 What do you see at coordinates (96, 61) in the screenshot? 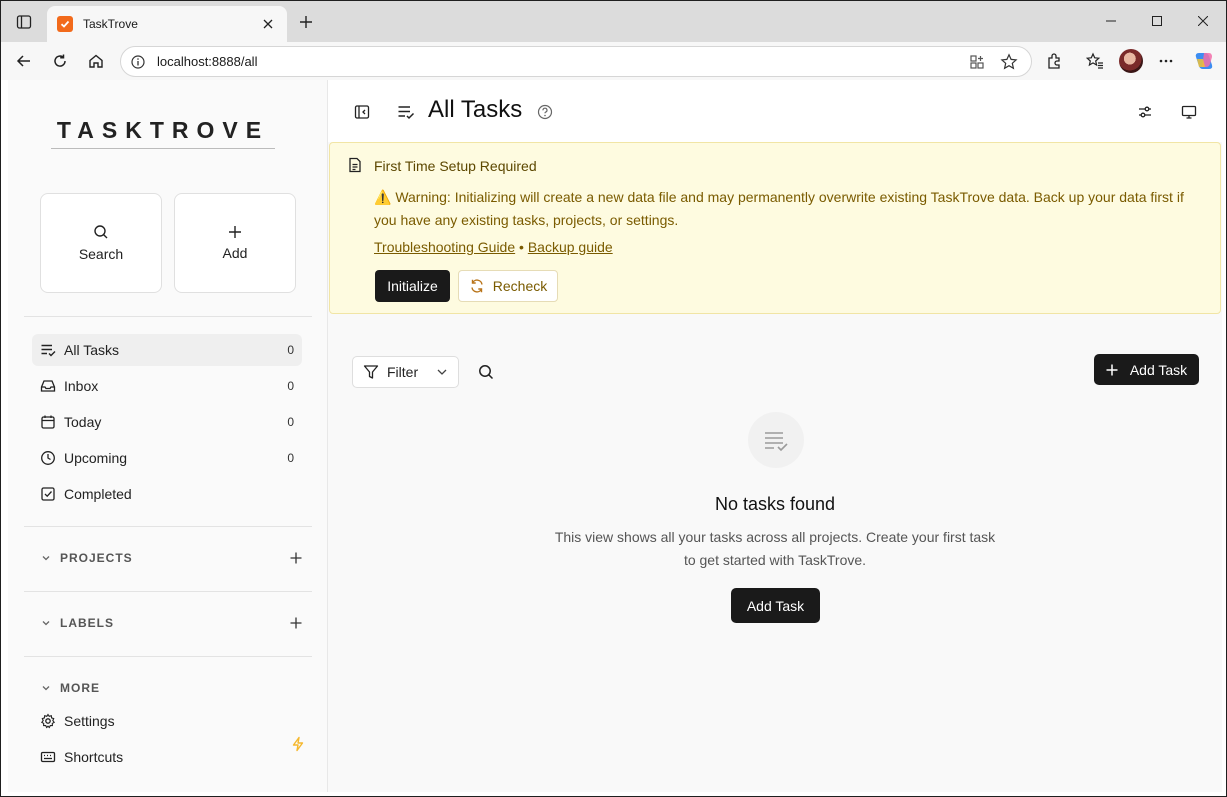
I see `home-icon` at bounding box center [96, 61].